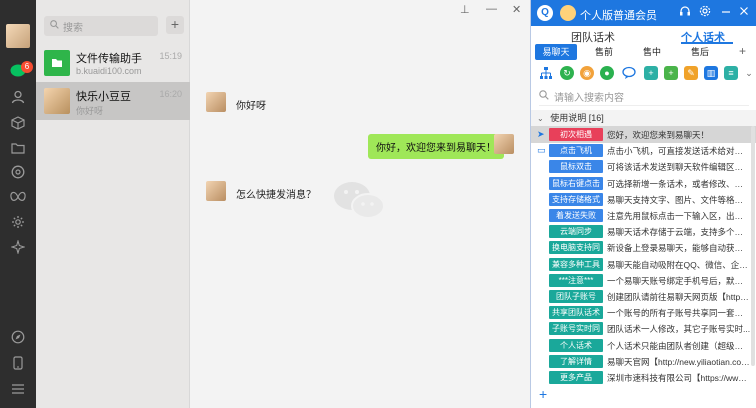 Image resolution: width=756 pixels, height=408 pixels. I want to click on refresh-icon: ↻, so click(567, 73).